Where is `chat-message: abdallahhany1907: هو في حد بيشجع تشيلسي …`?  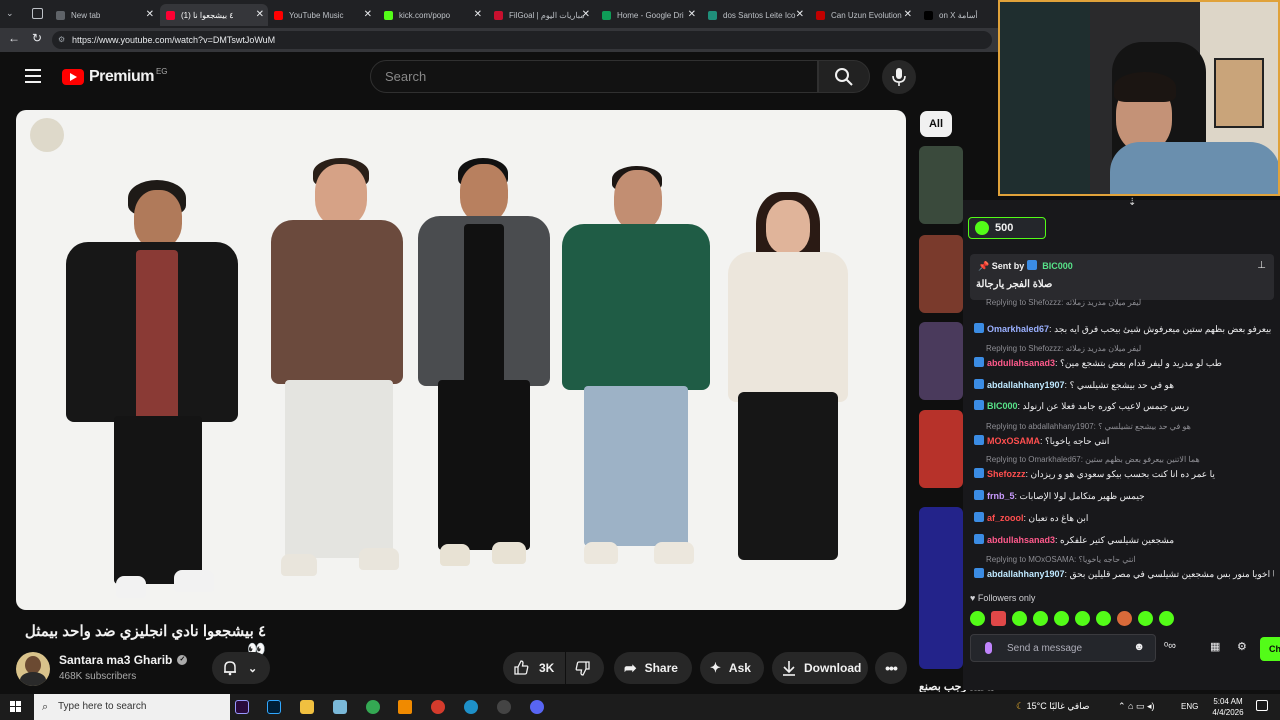
chat-message: abdallahhany1907: هو في حد بيشجع تشيلسي … is located at coordinates (1124, 385).